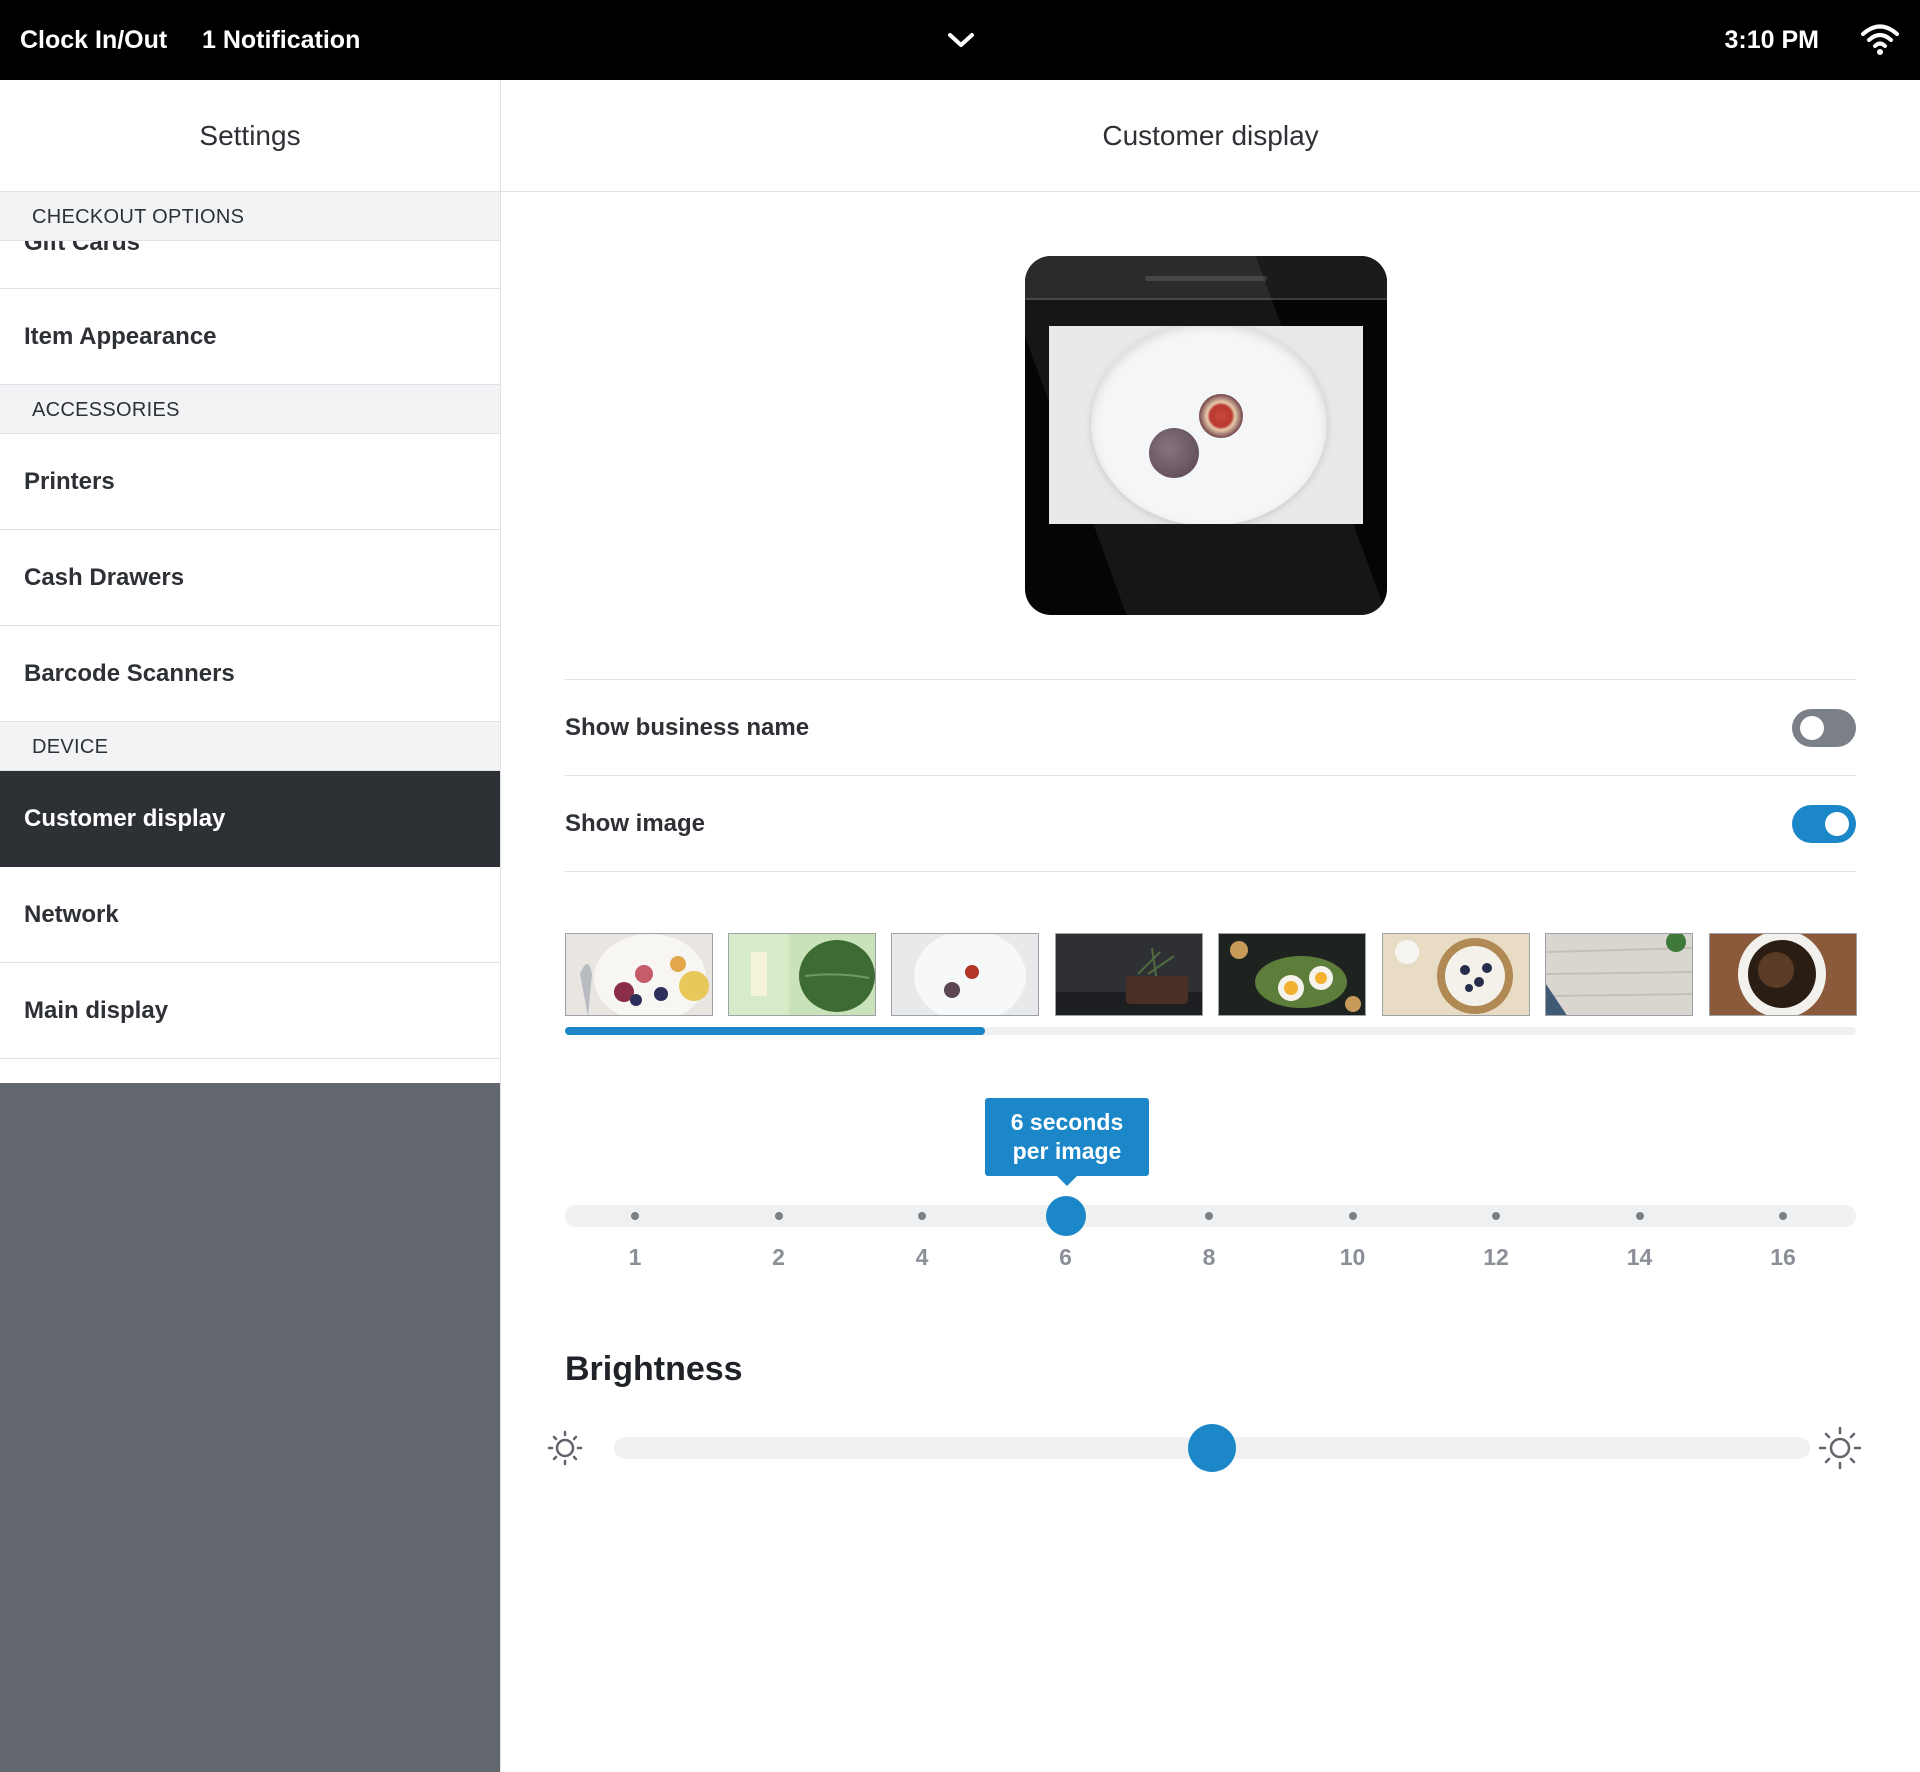 This screenshot has height=1772, width=1920. I want to click on tooltip-line-1: 6 seconds, so click(1067, 1122).